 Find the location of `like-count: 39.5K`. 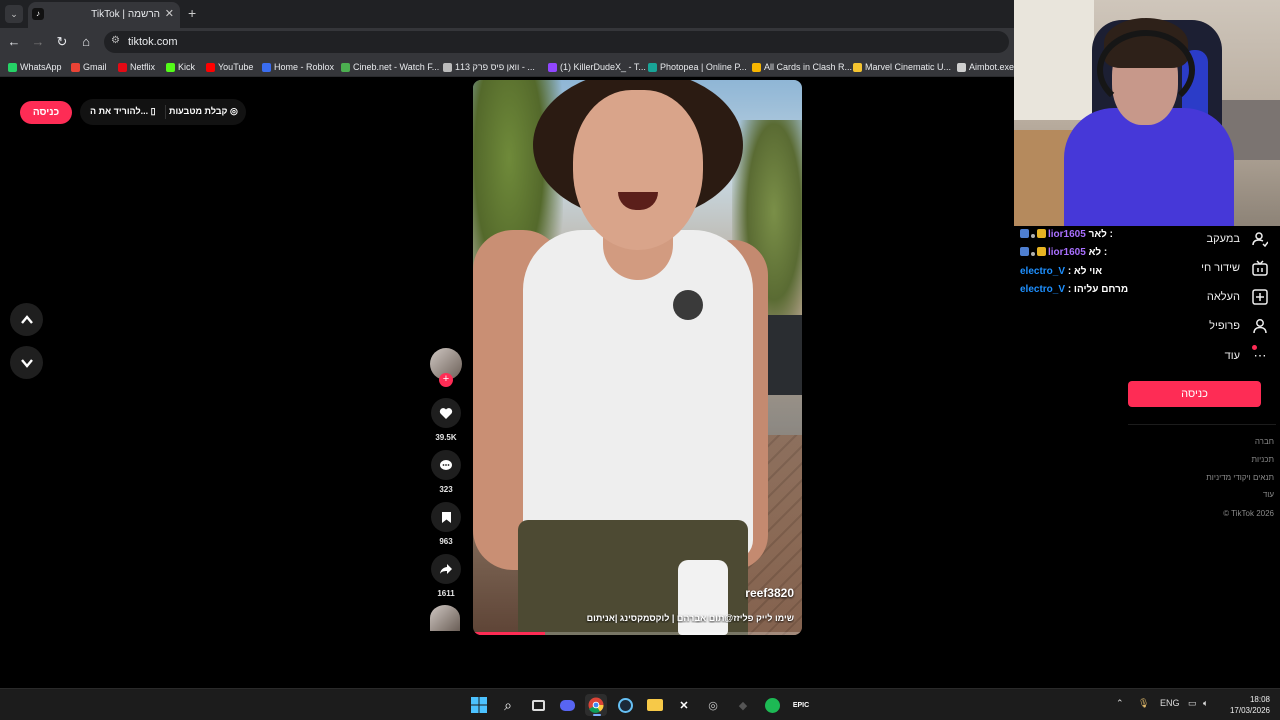

like-count: 39.5K is located at coordinates (446, 437).